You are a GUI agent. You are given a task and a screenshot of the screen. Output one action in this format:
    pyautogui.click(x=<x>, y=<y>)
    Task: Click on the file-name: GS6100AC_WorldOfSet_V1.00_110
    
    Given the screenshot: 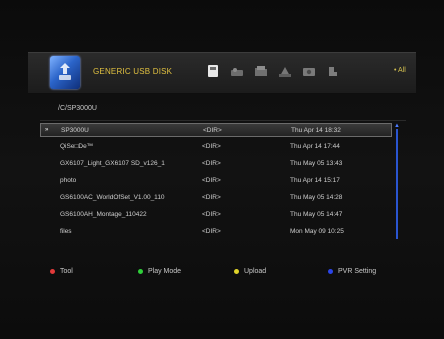 What is the action you would take?
    pyautogui.click(x=112, y=197)
    